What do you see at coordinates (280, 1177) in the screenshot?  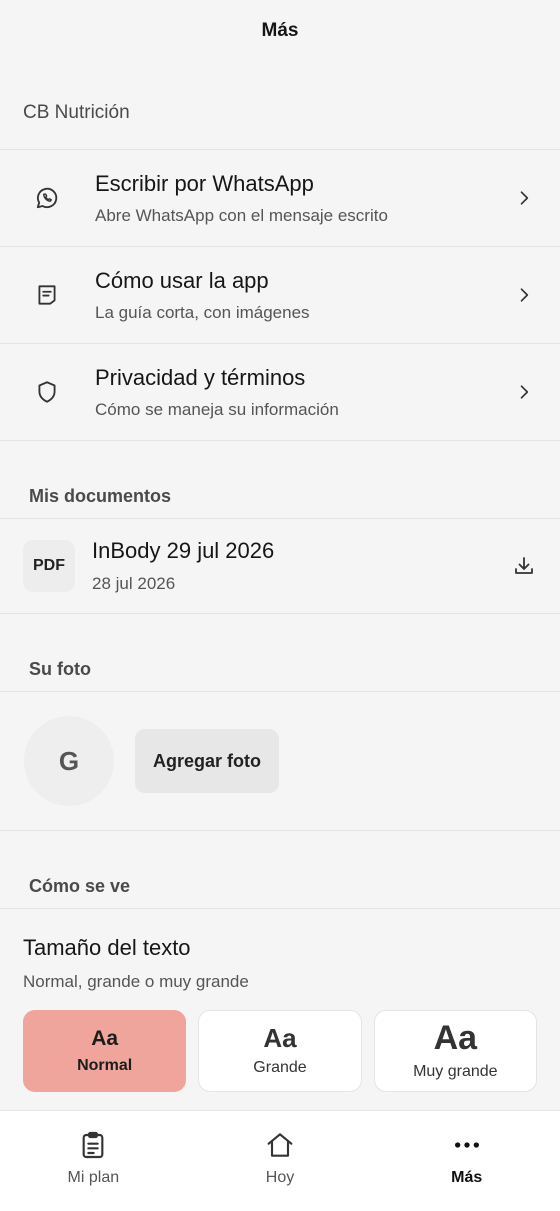 I see `tab-label: Hoy` at bounding box center [280, 1177].